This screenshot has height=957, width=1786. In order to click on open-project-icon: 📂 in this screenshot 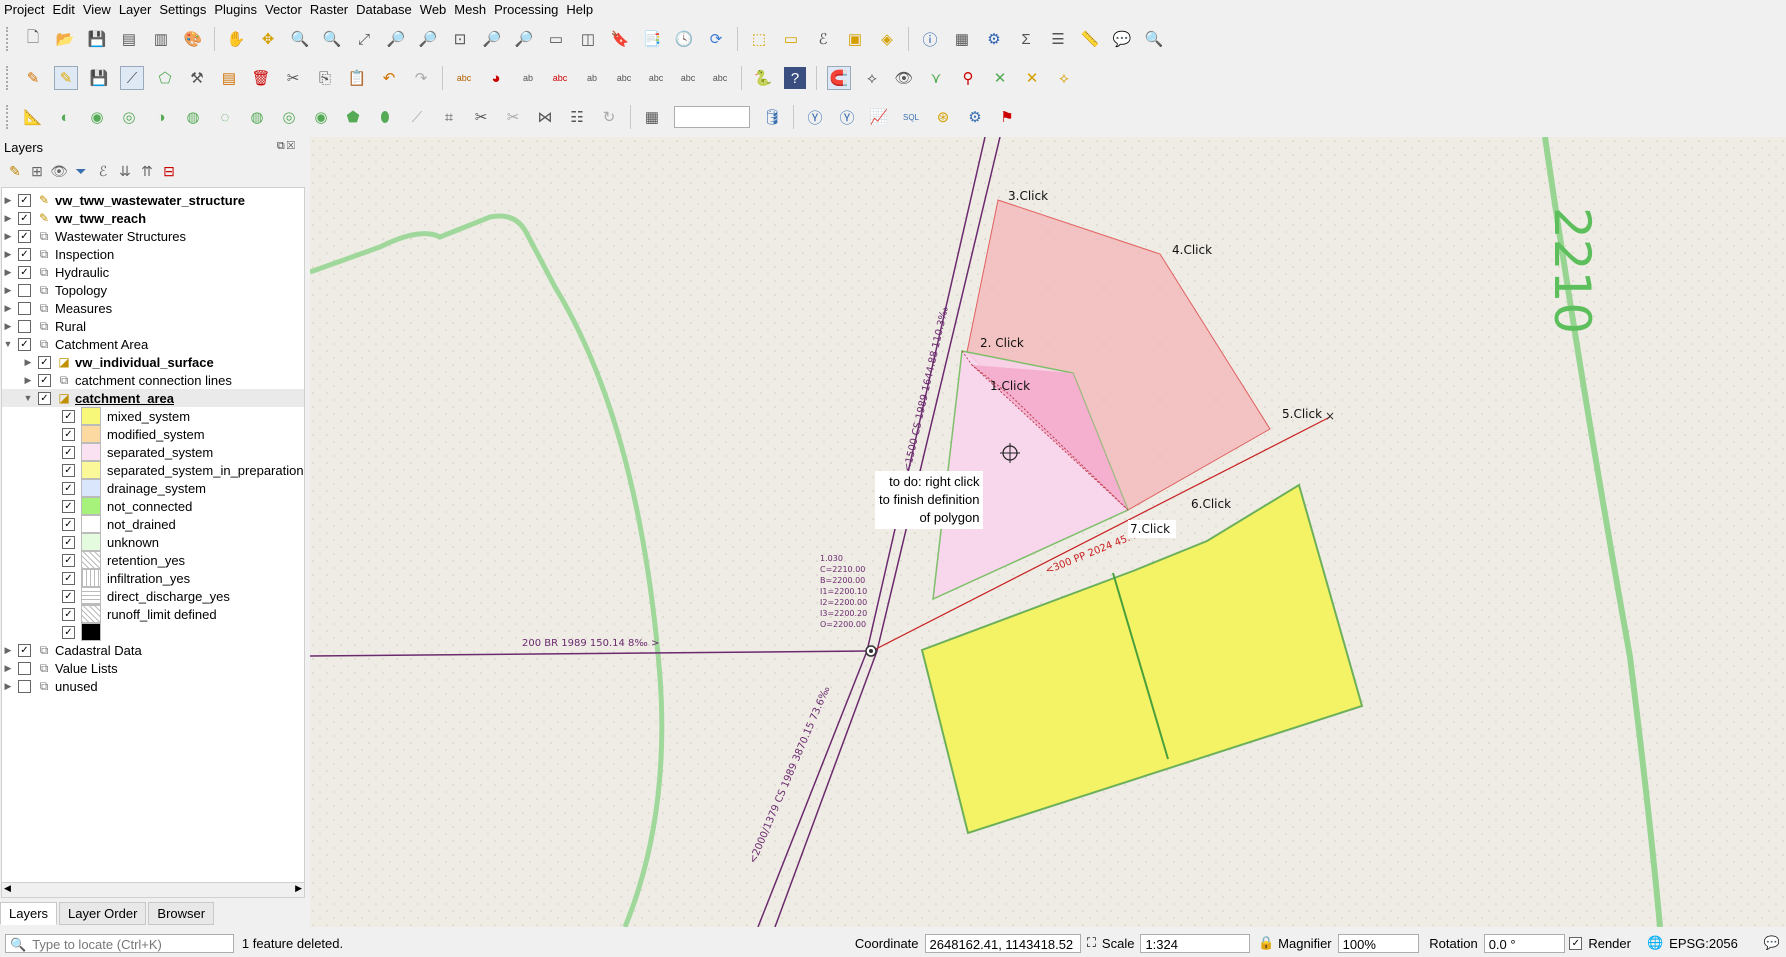, I will do `click(65, 39)`.